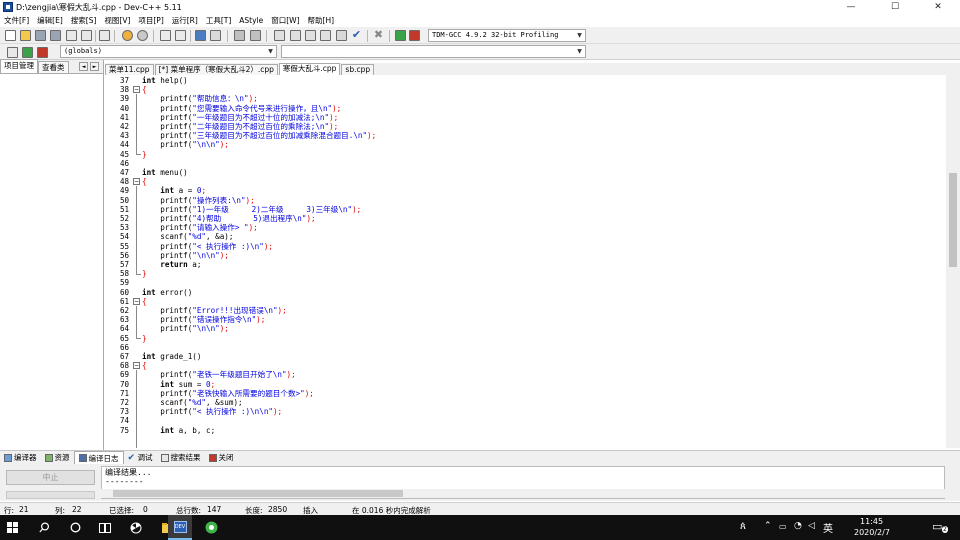 The height and width of the screenshot is (540, 960). What do you see at coordinates (114, 36) in the screenshot?
I see `toolbar-separator` at bounding box center [114, 36].